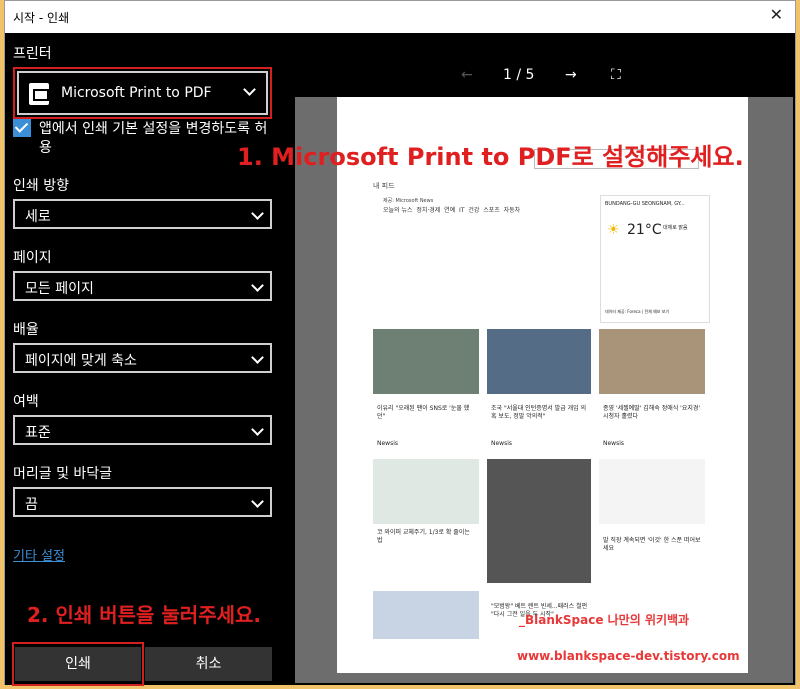 The width and height of the screenshot is (800, 689). Describe the element at coordinates (462, 210) in the screenshot. I see `preview-tab: IT` at that location.